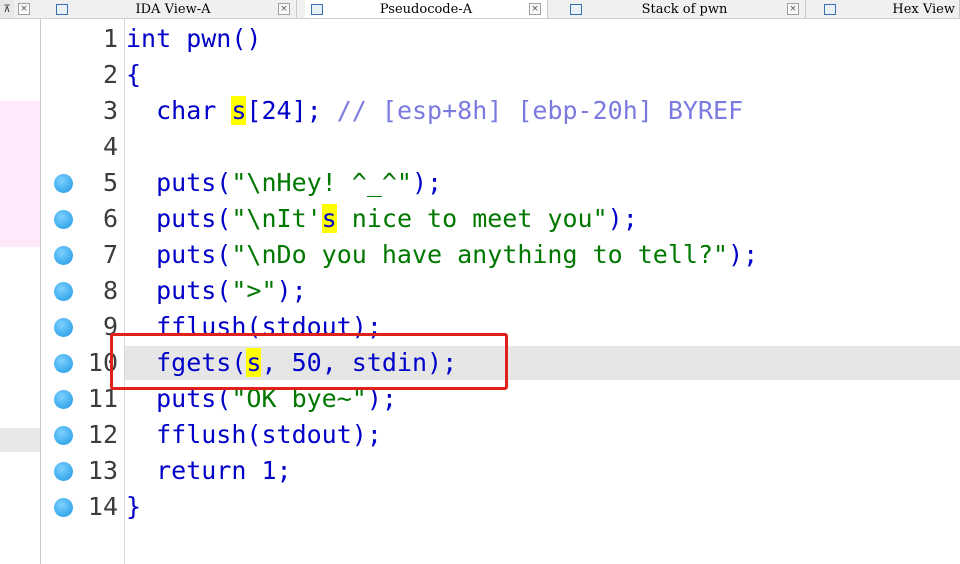 The image size is (960, 564). What do you see at coordinates (179, 110) in the screenshot?
I see `code-token: char` at bounding box center [179, 110].